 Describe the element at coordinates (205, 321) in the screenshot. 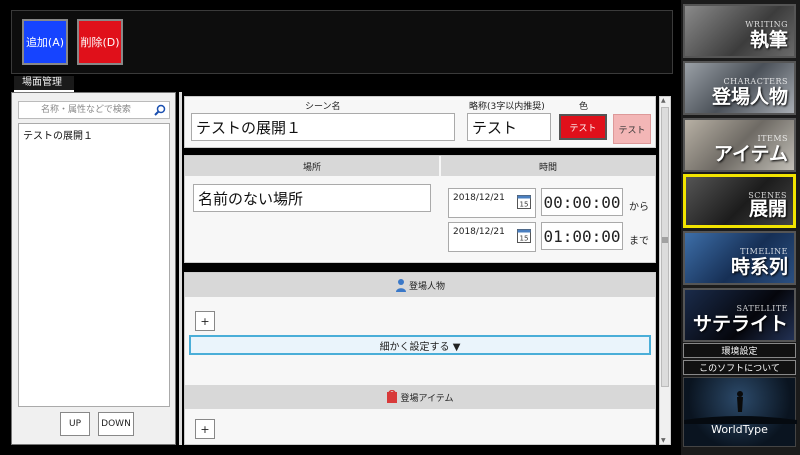

I see `add-character-button: +` at that location.